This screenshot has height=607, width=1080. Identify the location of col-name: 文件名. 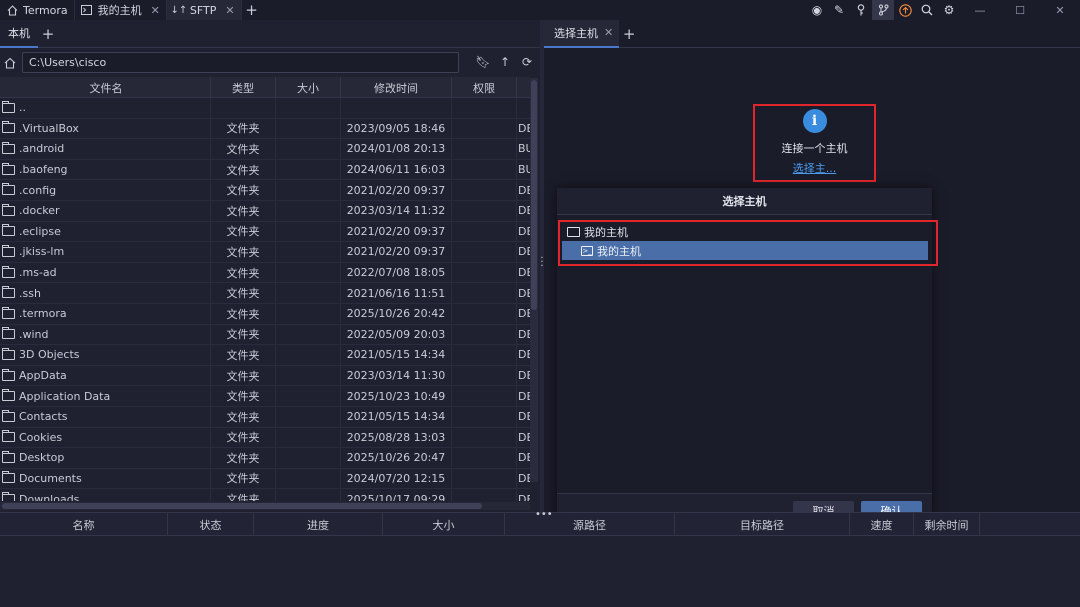
(105, 87).